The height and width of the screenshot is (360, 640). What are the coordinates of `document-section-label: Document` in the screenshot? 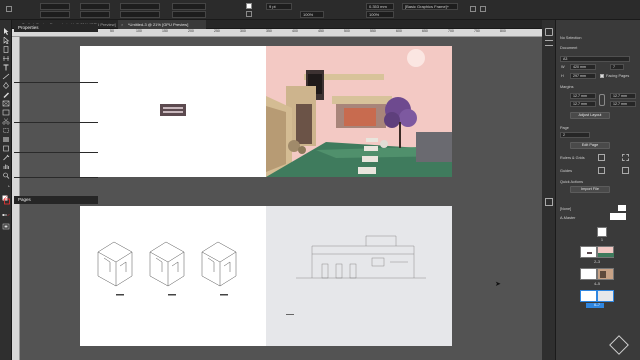 It's located at (569, 48).